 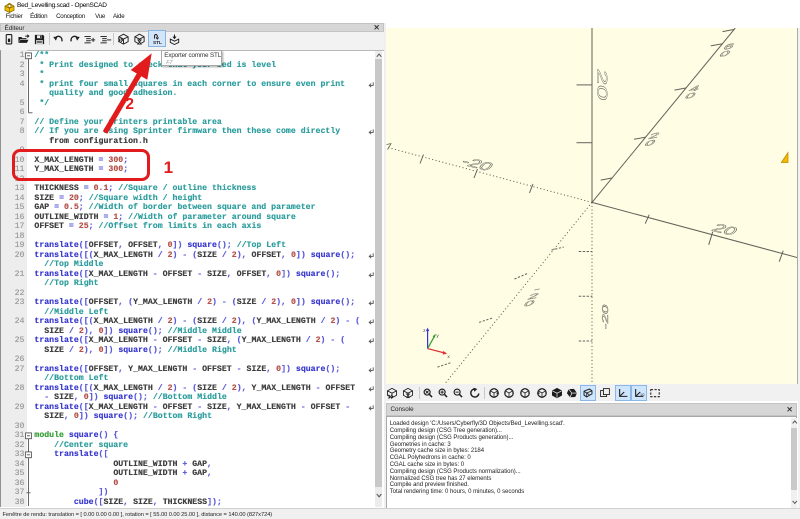 I want to click on svg-text: y, so click(x=437, y=336).